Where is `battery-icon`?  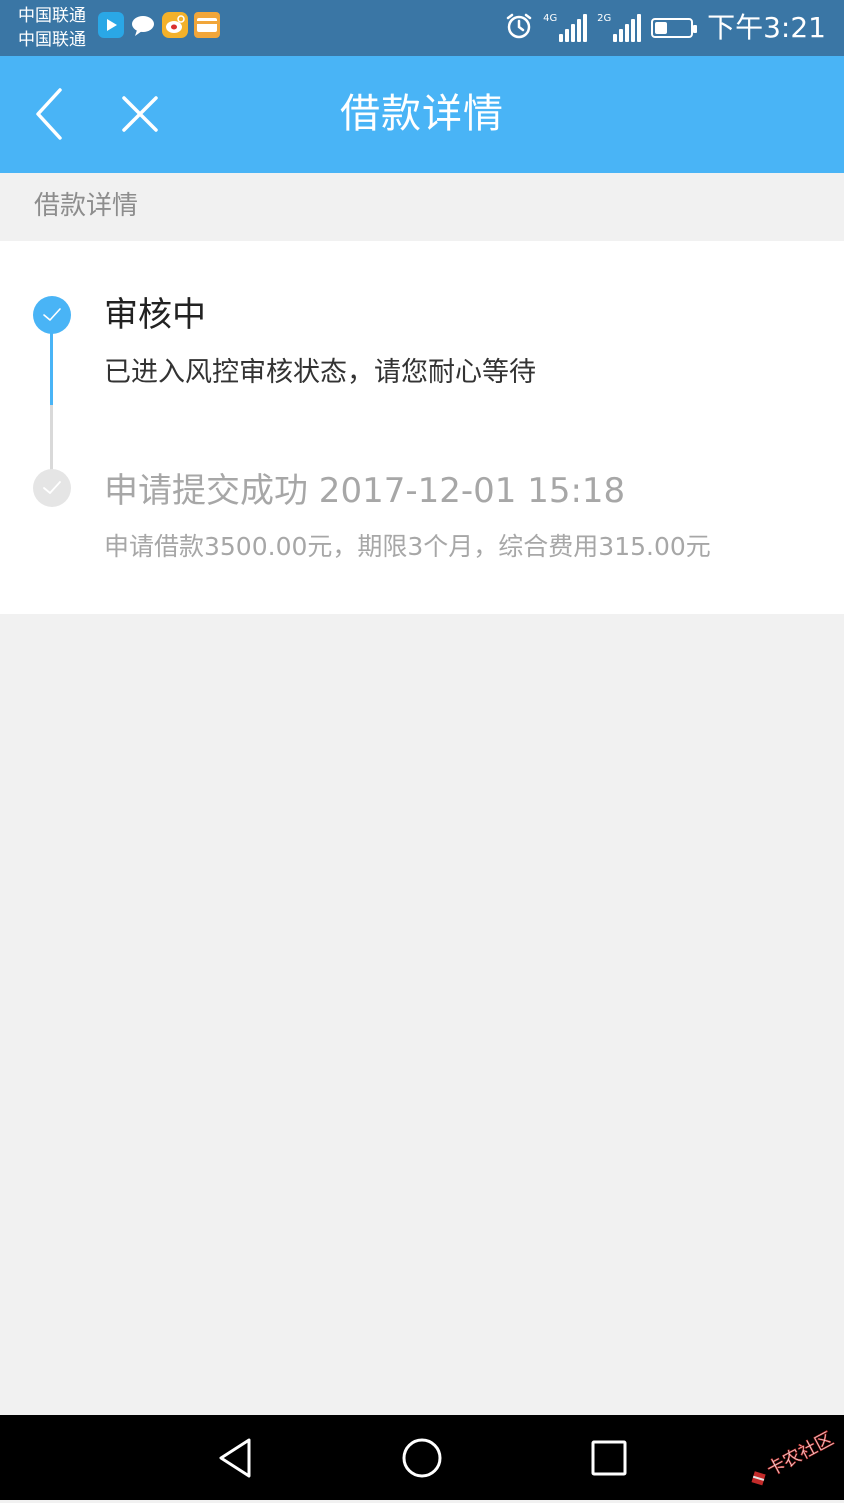 battery-icon is located at coordinates (674, 28).